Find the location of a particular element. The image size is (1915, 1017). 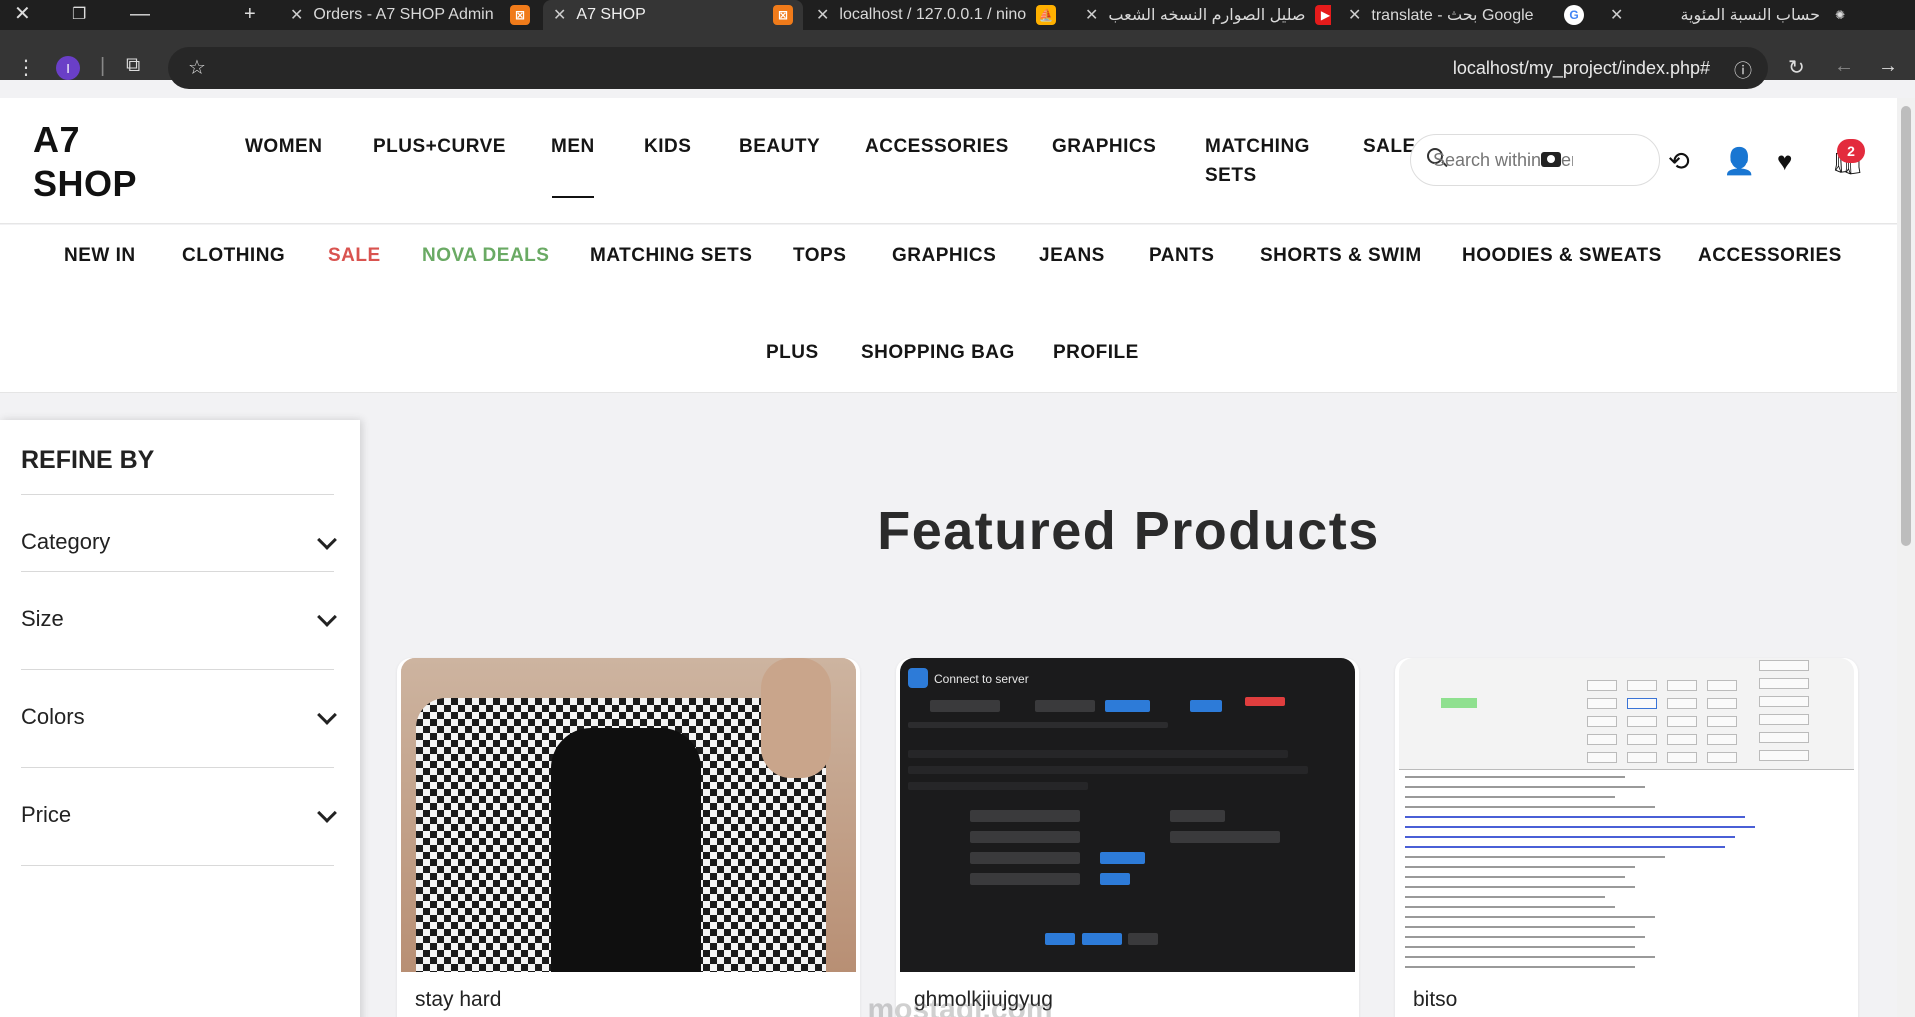

tab-title: translate - بحث Google is located at coordinates (1452, 15).